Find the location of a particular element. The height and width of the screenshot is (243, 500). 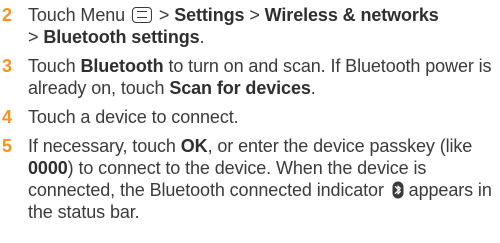

step-text: Touch a device to connect. is located at coordinates (264, 117).